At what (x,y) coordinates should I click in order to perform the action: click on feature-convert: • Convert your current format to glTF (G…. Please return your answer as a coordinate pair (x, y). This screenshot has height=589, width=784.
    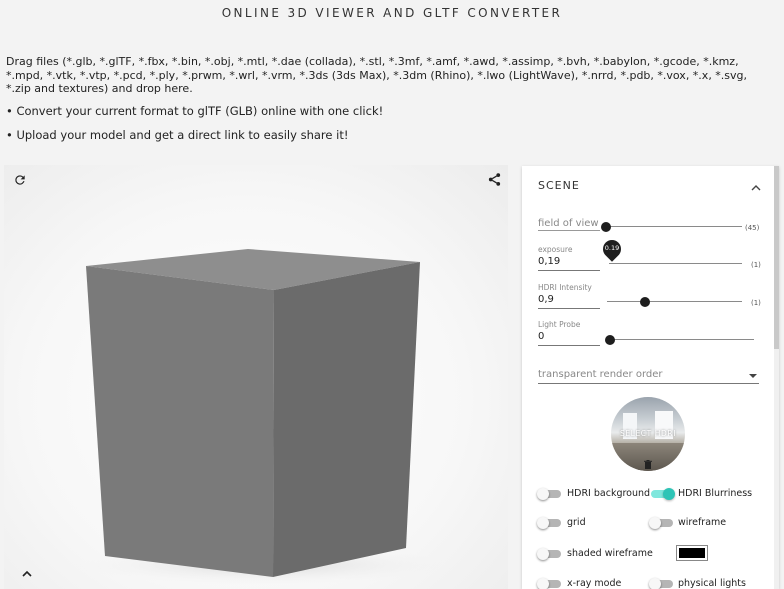
    Looking at the image, I should click on (195, 111).